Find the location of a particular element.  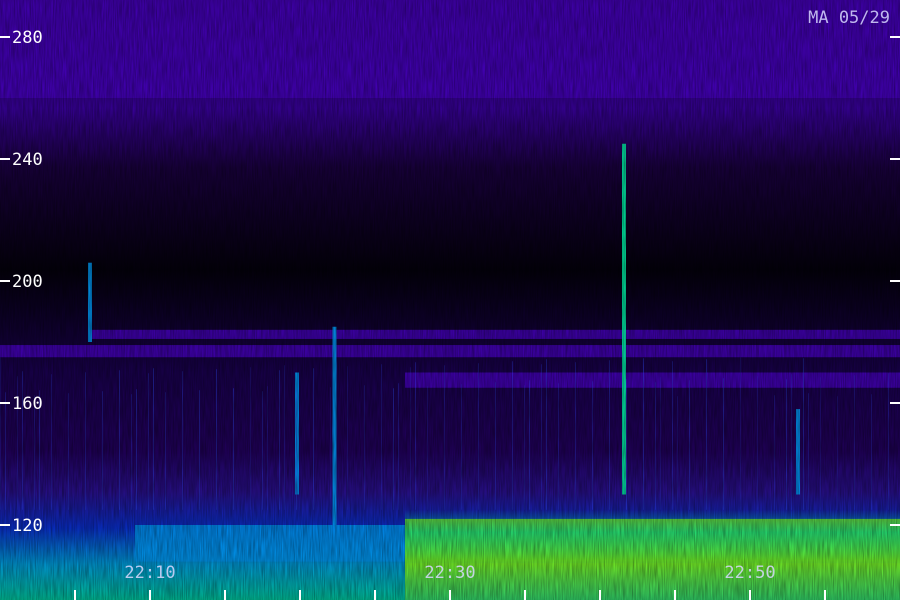

x-tick-label: 22:30 is located at coordinates (449, 573).